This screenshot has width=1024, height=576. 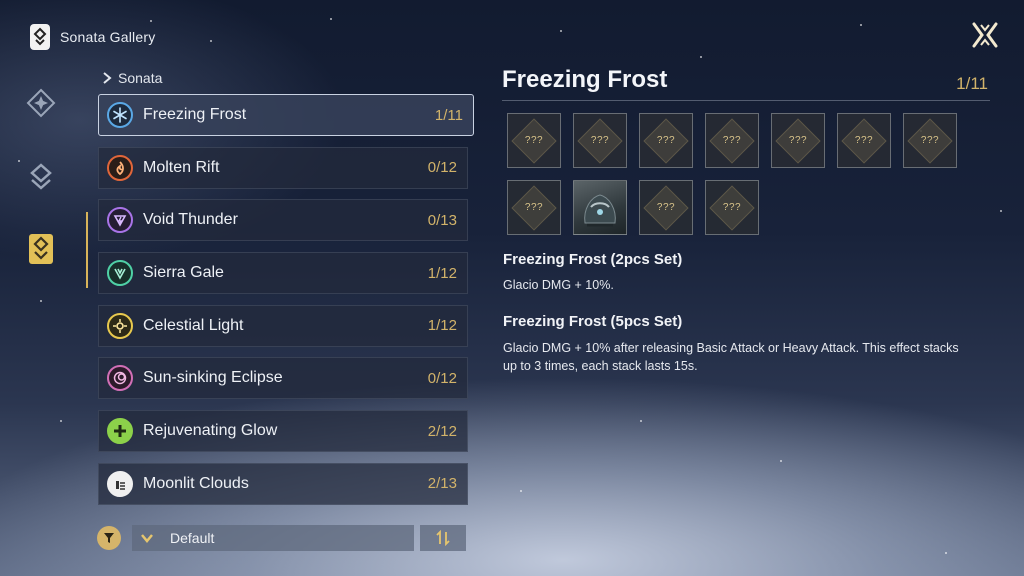 I want to click on list-item-celestial-light: Celestial Light 1/12, so click(x=283, y=325).